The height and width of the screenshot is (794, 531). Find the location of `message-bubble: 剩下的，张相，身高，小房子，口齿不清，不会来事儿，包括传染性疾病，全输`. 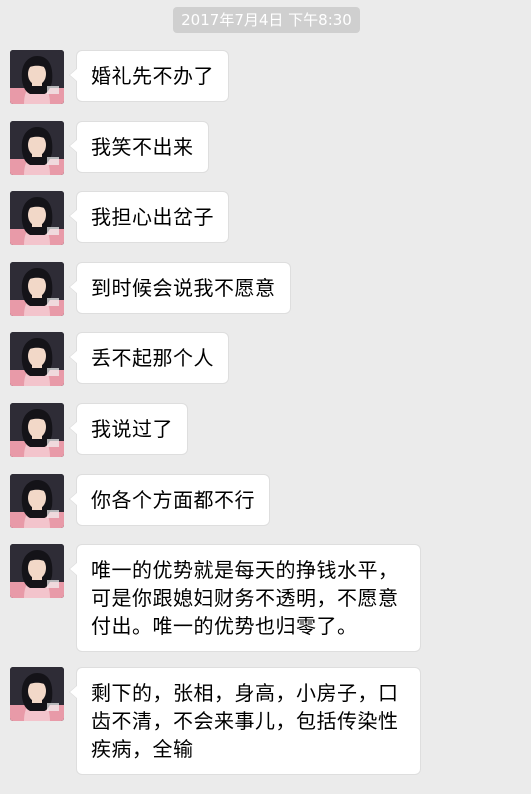

message-bubble: 剩下的，张相，身高，小房子，口齿不清，不会来事儿，包括传染性疾病，全输 is located at coordinates (245, 721).